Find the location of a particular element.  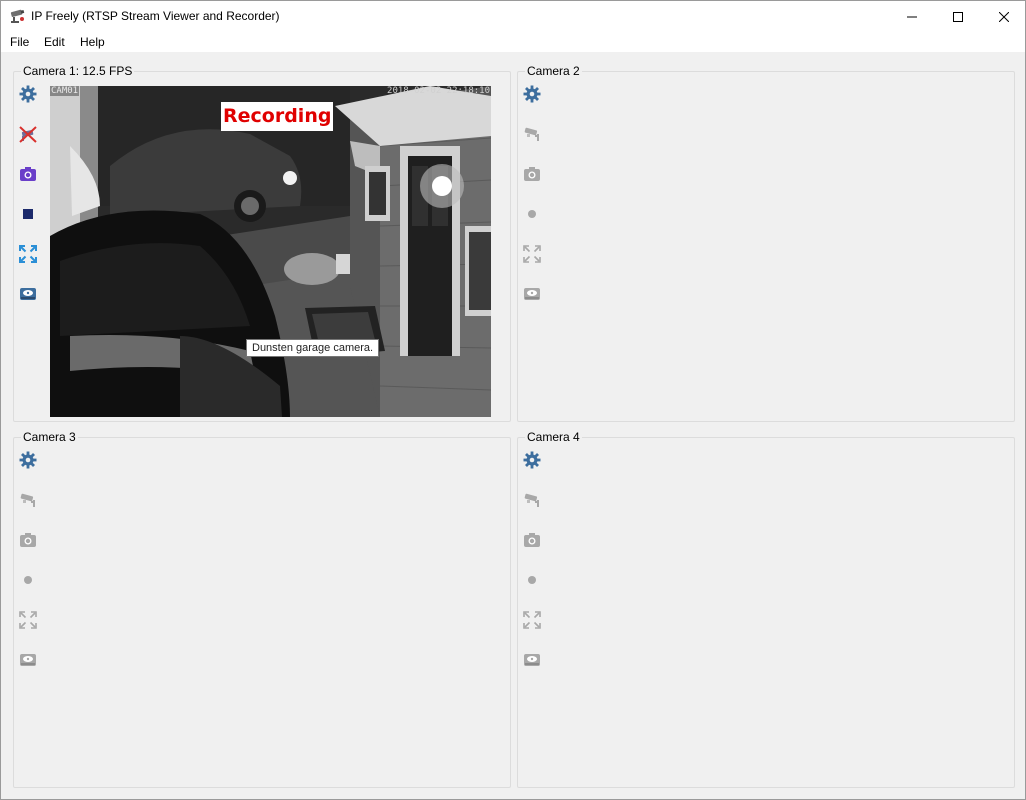

camera-4-title: Camera 4 is located at coordinates (553, 437).